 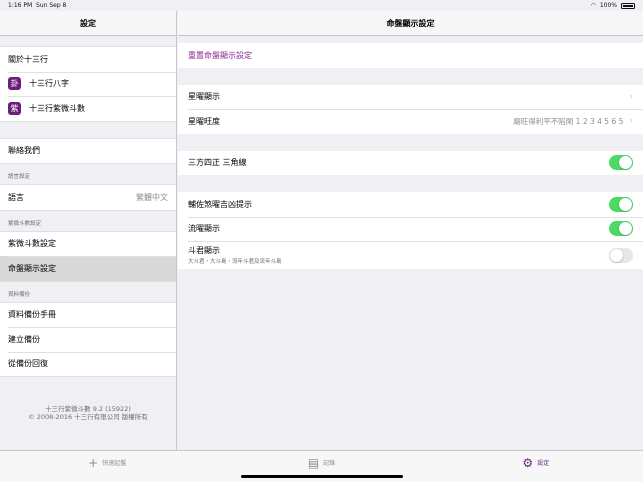 What do you see at coordinates (321, 5) in the screenshot?
I see `status-bar: 1:16 PM Sun Sep 8 ◠ 100%` at bounding box center [321, 5].